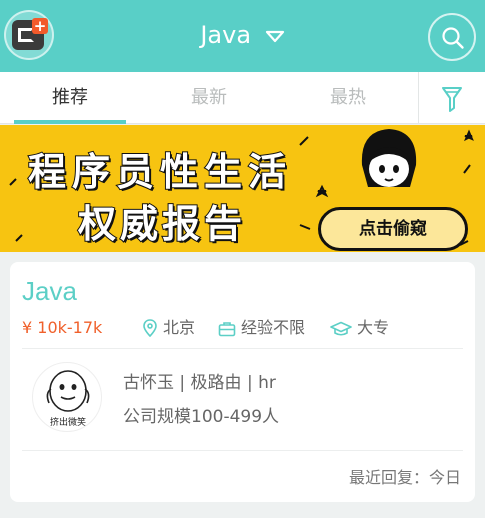 This screenshot has width=485, height=518. What do you see at coordinates (373, 327) in the screenshot?
I see `education-text: 大专` at bounding box center [373, 327].